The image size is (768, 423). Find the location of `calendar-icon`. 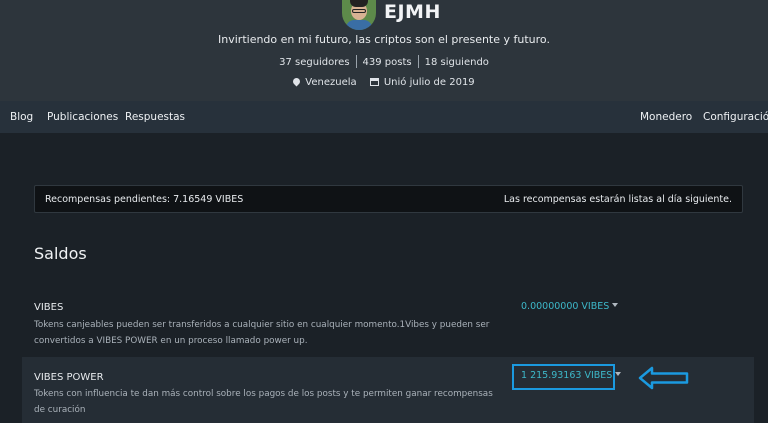

calendar-icon is located at coordinates (374, 82).